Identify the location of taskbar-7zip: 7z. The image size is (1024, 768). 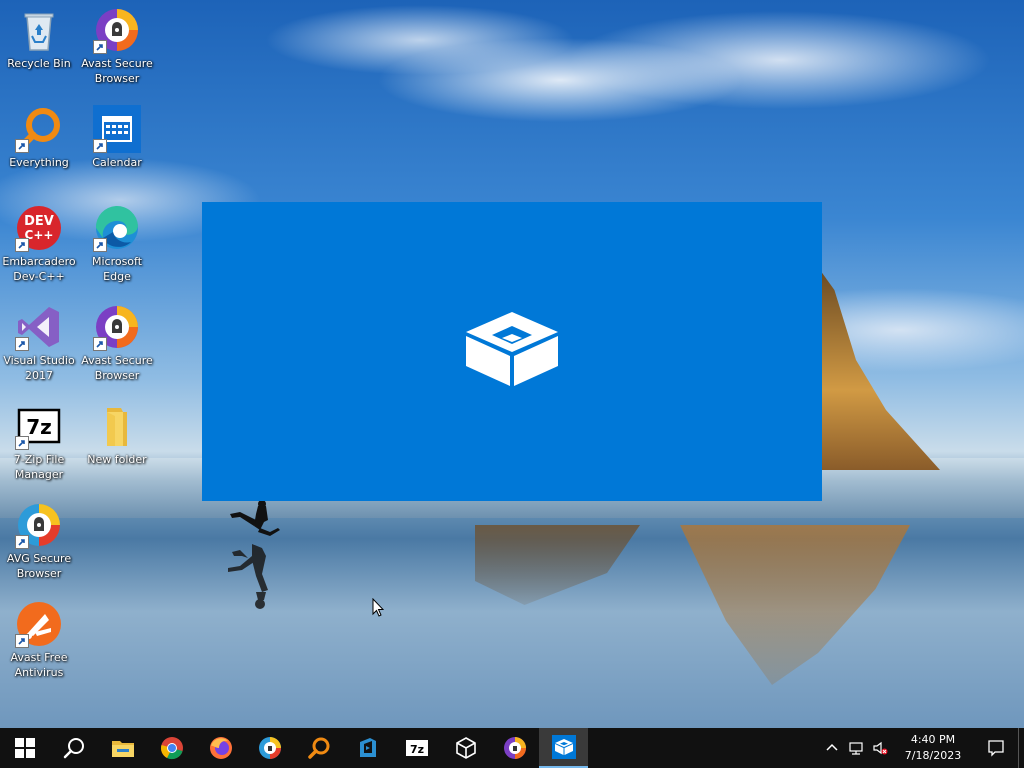
(416, 748).